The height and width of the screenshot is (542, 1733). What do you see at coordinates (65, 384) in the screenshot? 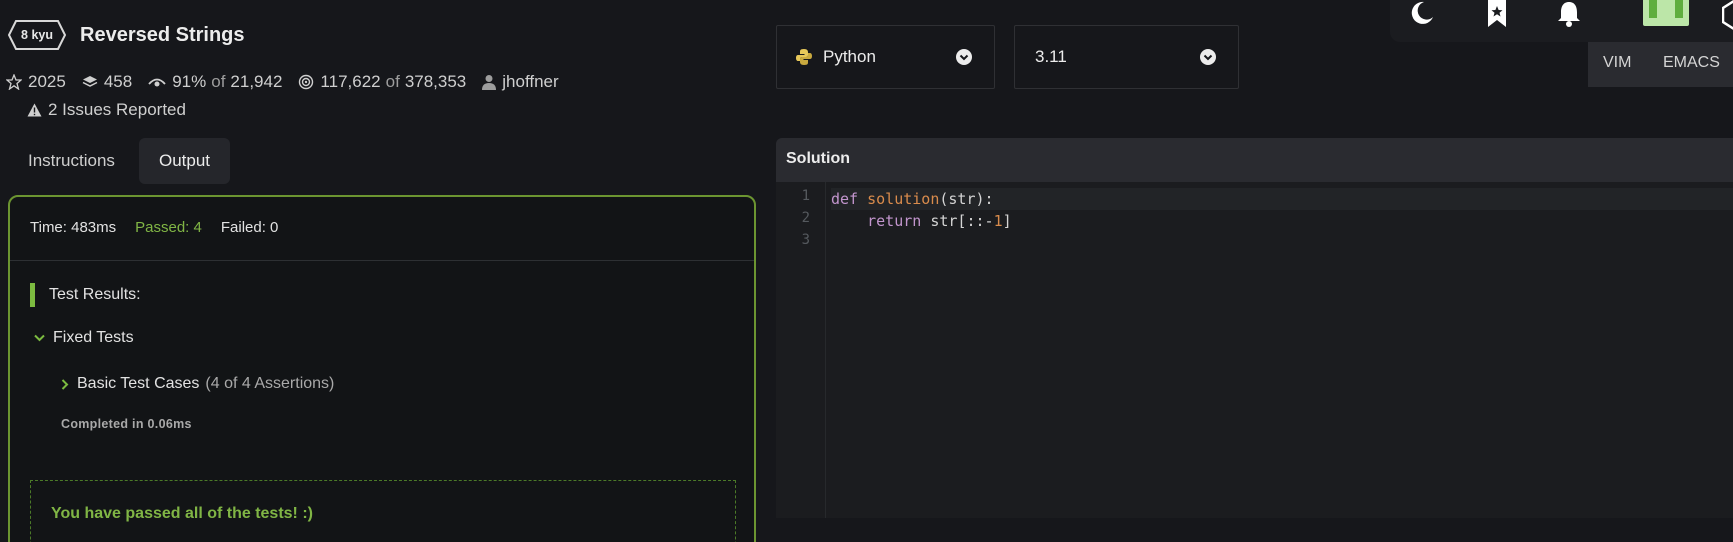
I see `chevron-right-icon` at bounding box center [65, 384].